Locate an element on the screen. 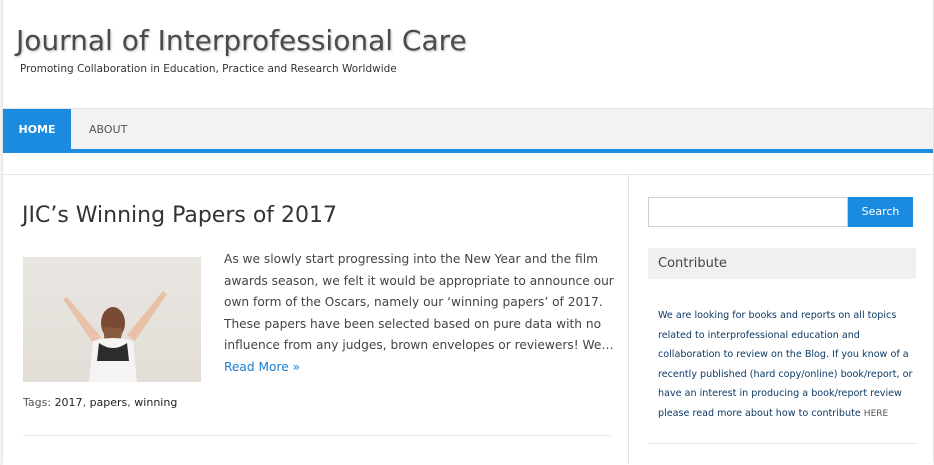 The height and width of the screenshot is (465, 934). post-tags: Tags: 2017, papers, winning is located at coordinates (100, 402).